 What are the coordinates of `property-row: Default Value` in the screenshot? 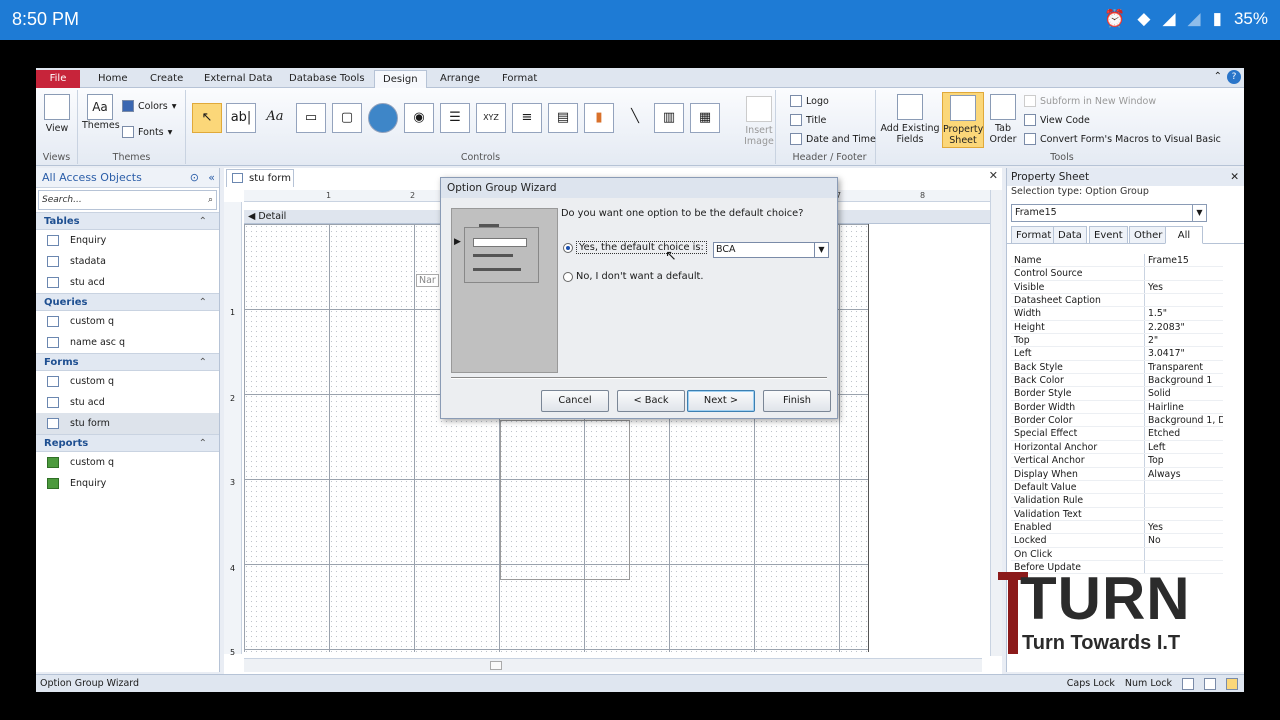 It's located at (1117, 487).